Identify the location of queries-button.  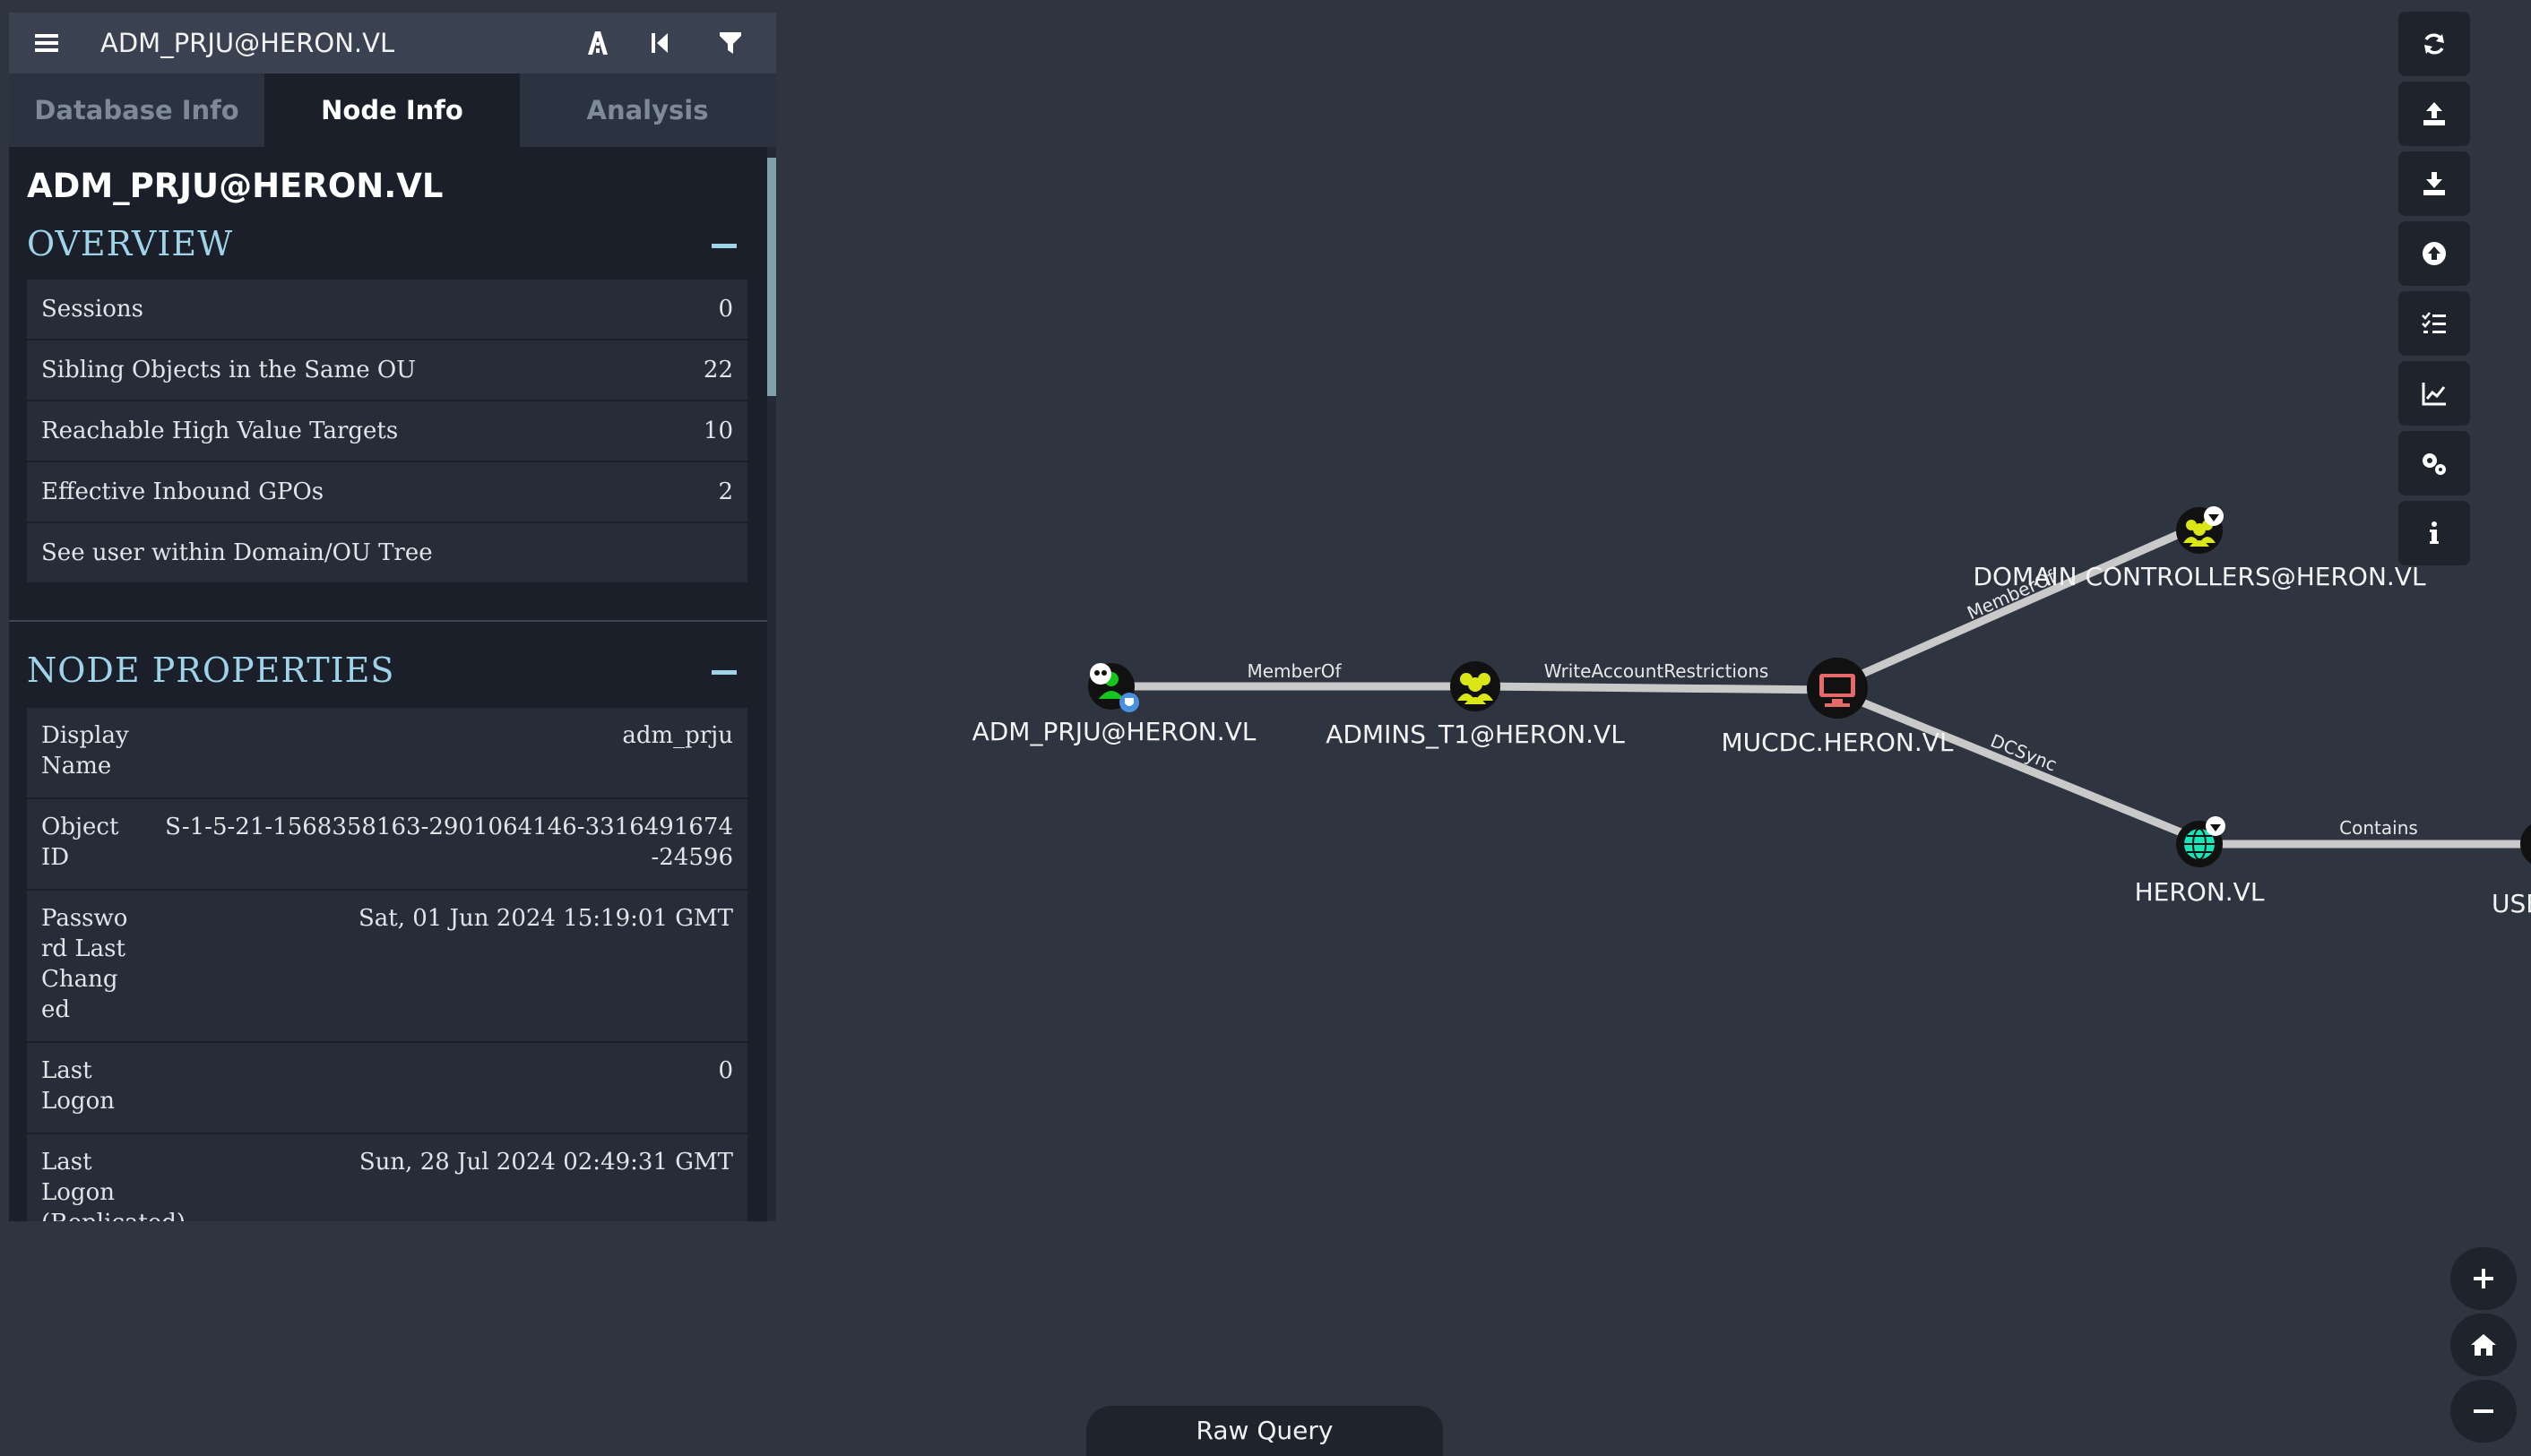
(2434, 324).